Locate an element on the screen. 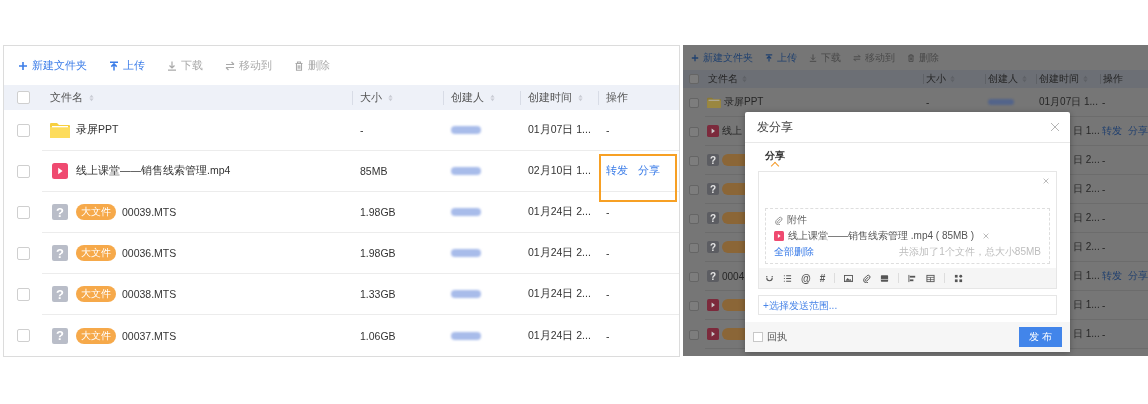 The height and width of the screenshot is (404, 1148). column-header: 文件名 is located at coordinates (66, 97).